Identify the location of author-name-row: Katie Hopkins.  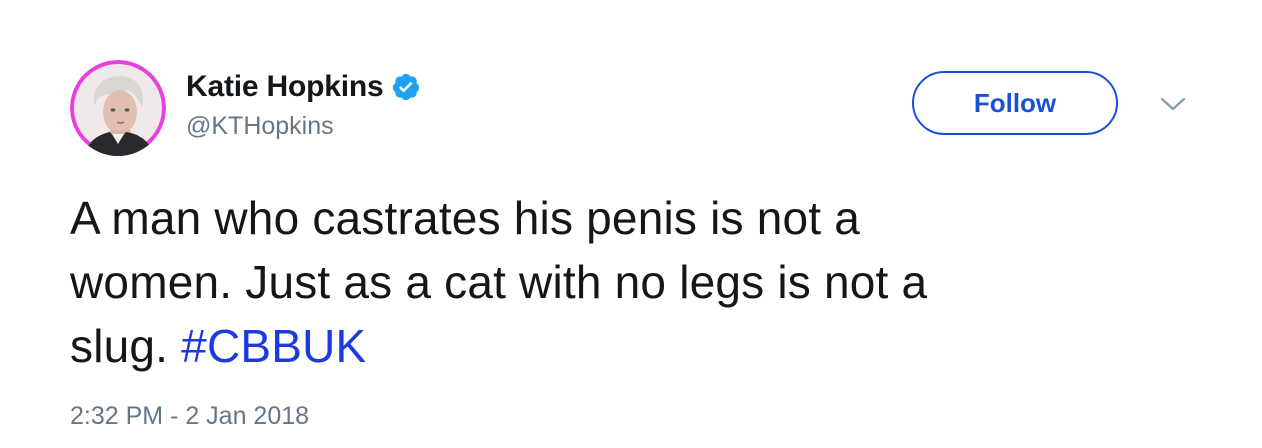
(303, 87).